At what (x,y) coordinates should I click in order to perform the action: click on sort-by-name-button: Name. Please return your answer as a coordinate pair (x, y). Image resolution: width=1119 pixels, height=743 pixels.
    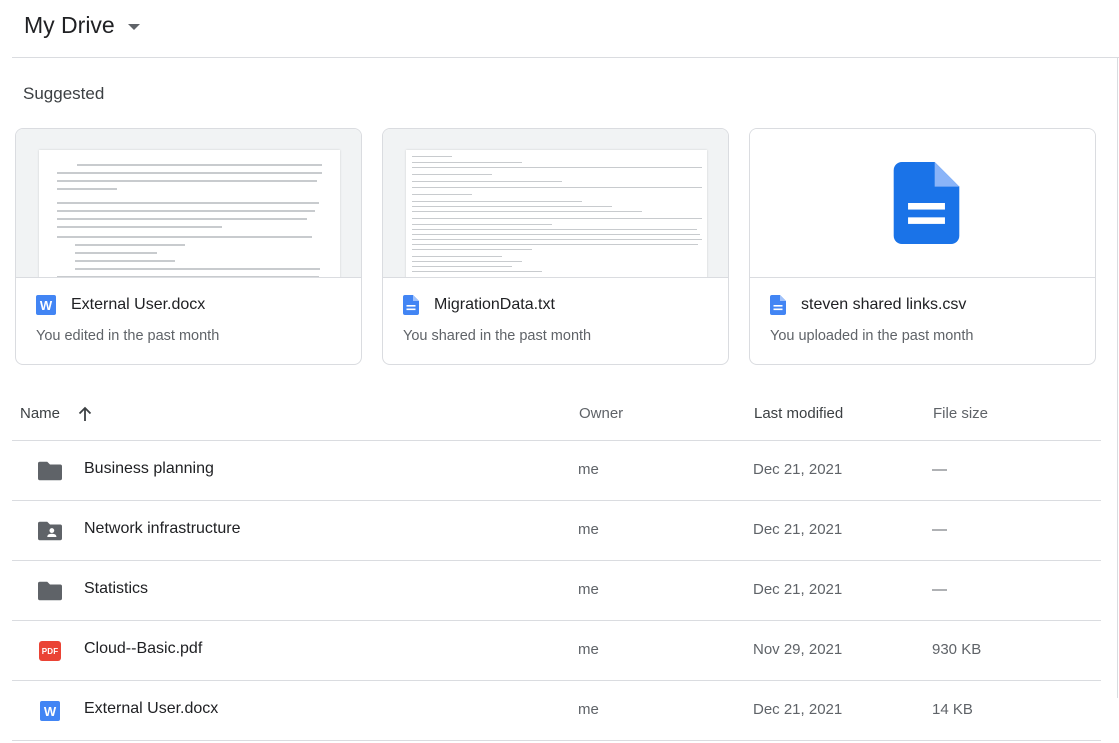
    Looking at the image, I should click on (56, 413).